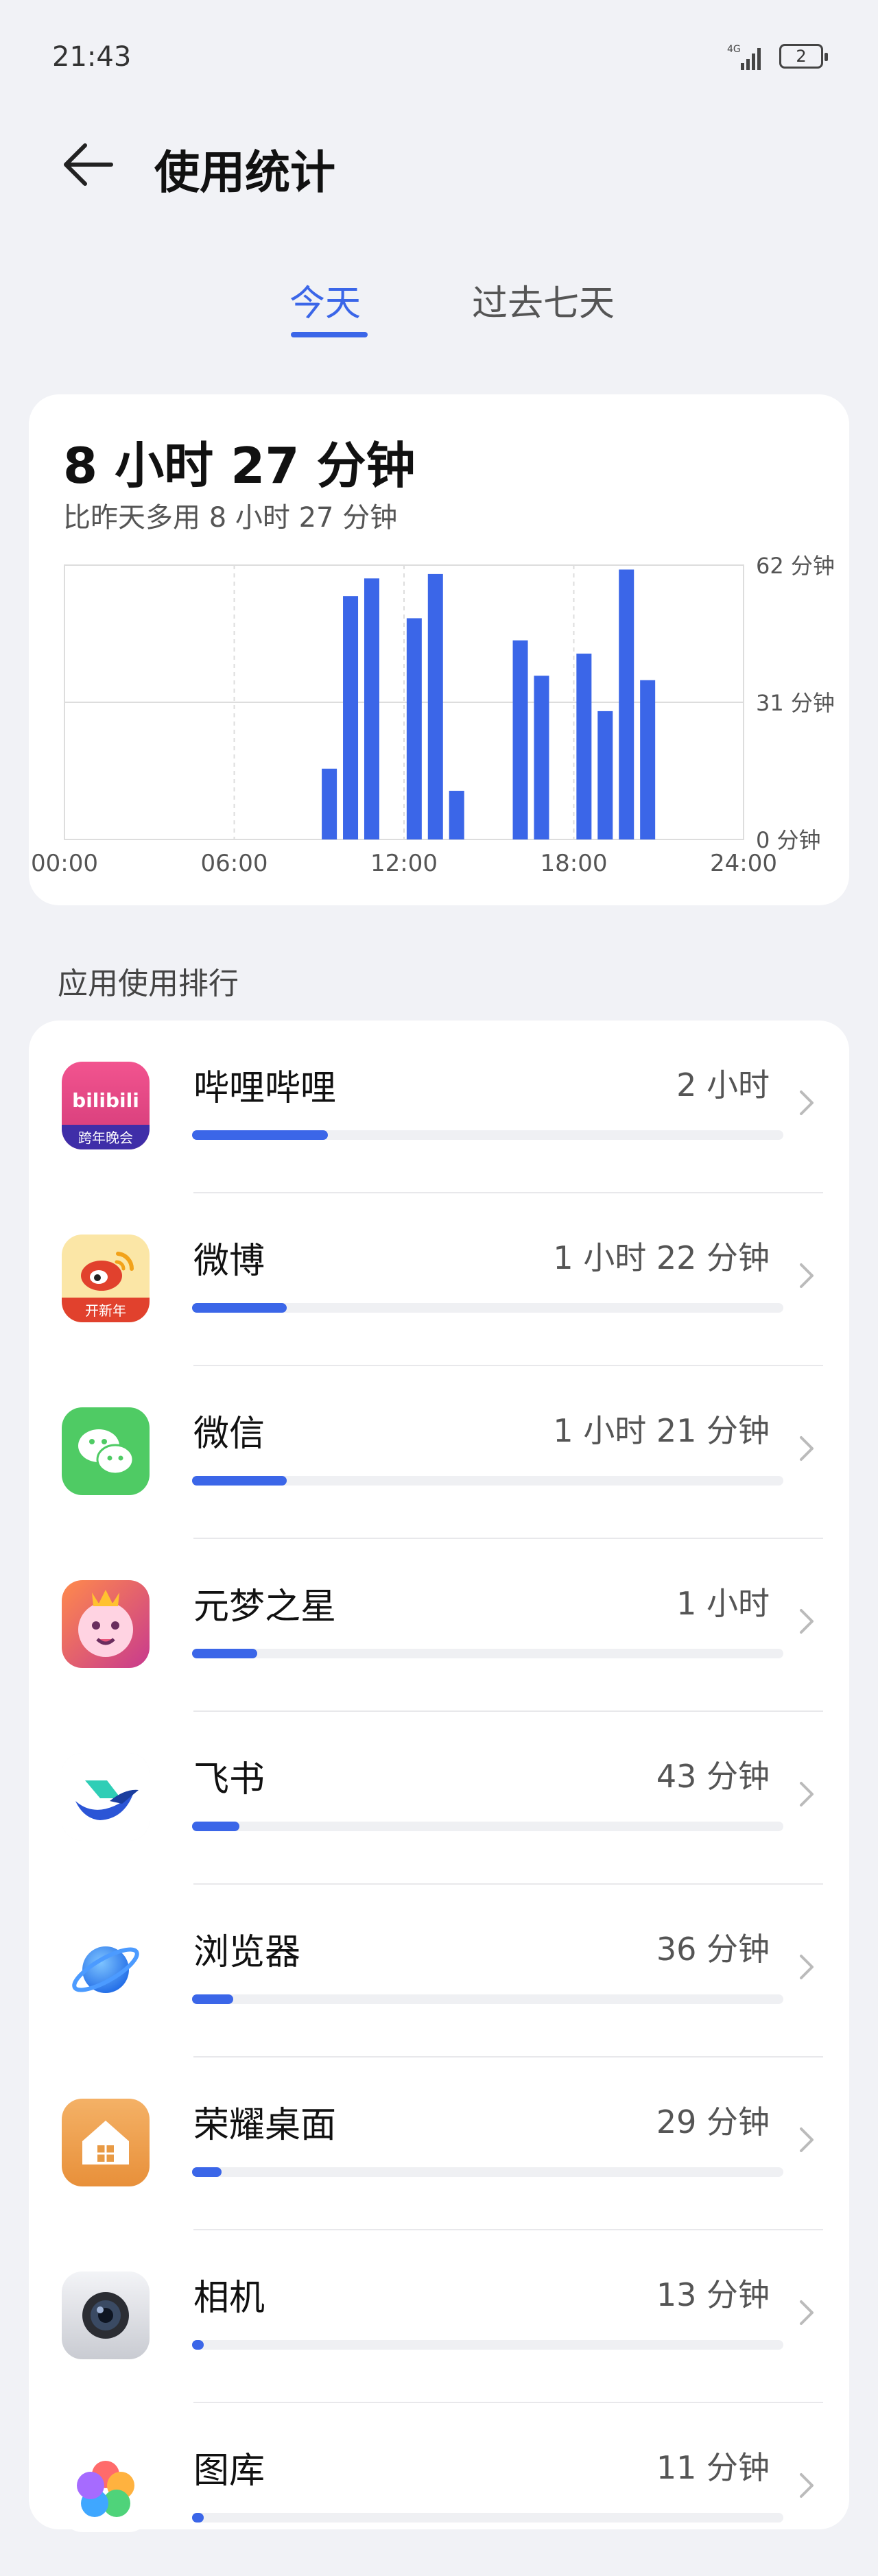 Image resolution: width=878 pixels, height=2576 pixels. I want to click on app-duration: 1 小时, so click(723, 1603).